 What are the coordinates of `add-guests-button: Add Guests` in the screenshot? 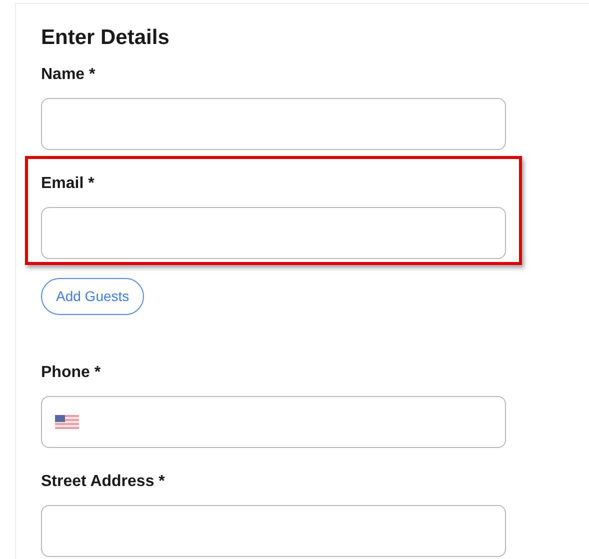 It's located at (92, 296).